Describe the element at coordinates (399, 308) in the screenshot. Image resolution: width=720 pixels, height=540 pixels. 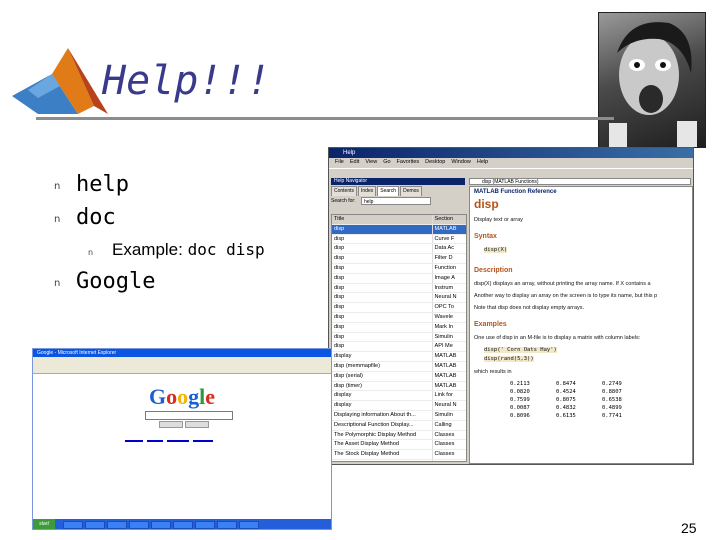
I see `list-item: disp OPC To` at that location.